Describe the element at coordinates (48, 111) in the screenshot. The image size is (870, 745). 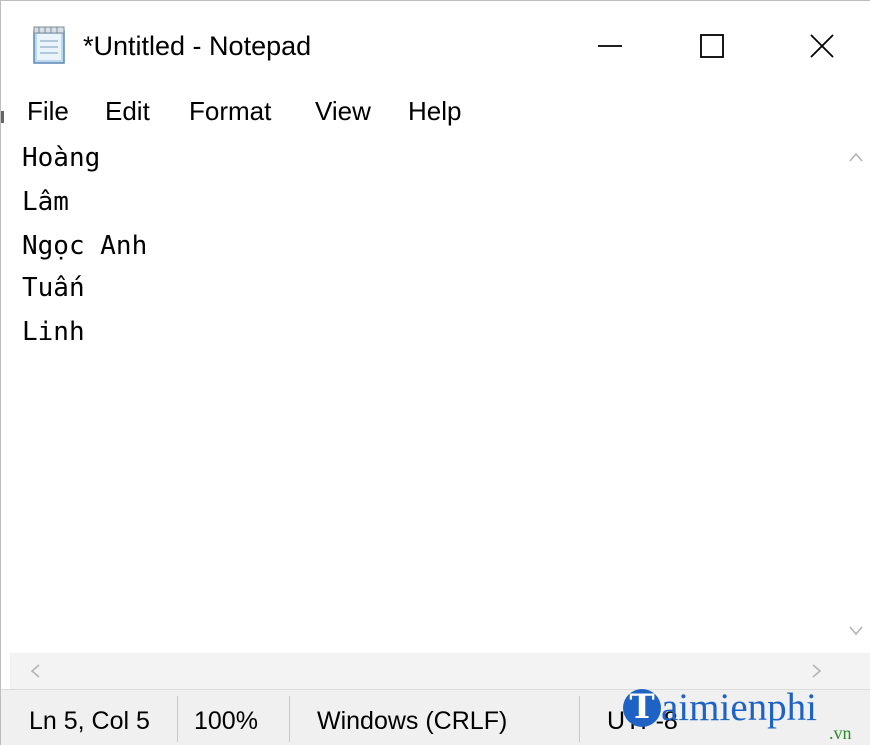
I see `menu-file: File` at that location.